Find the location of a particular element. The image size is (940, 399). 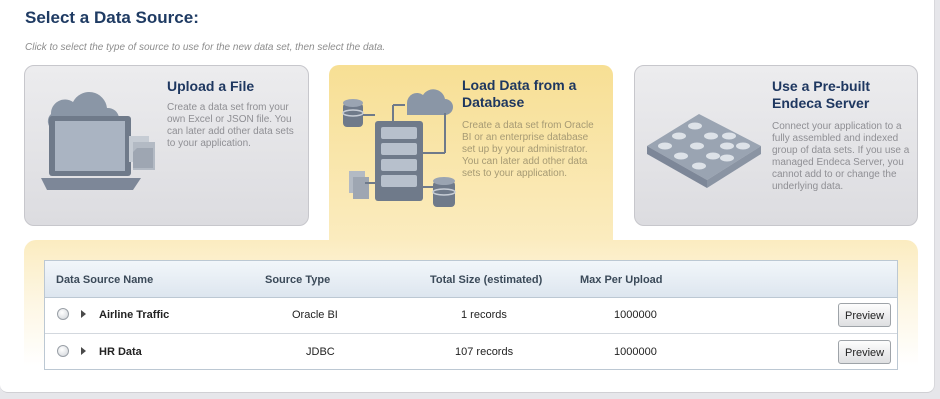

column-header-name: Data Source Name is located at coordinates (104, 280).